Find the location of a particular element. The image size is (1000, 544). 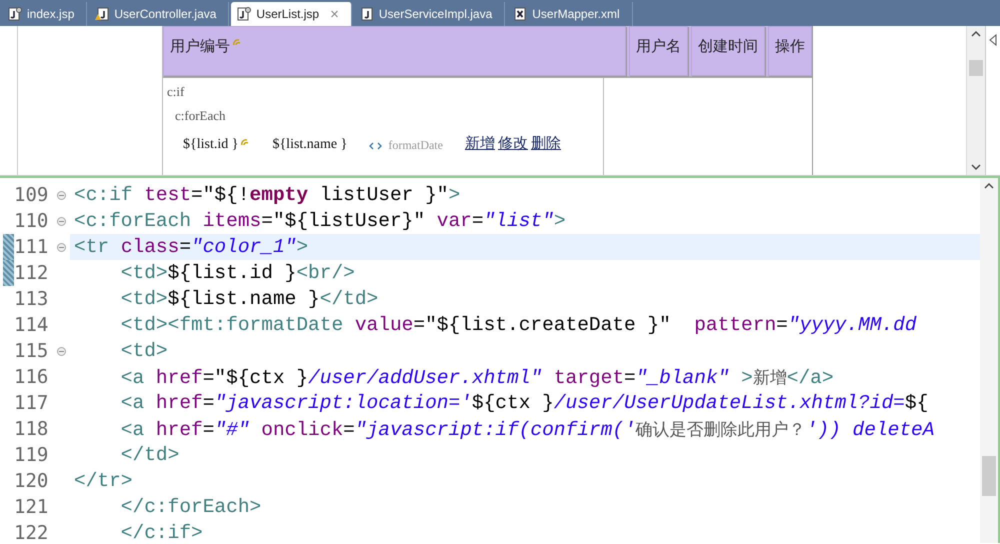

code-line: </tr> is located at coordinates (103, 481).